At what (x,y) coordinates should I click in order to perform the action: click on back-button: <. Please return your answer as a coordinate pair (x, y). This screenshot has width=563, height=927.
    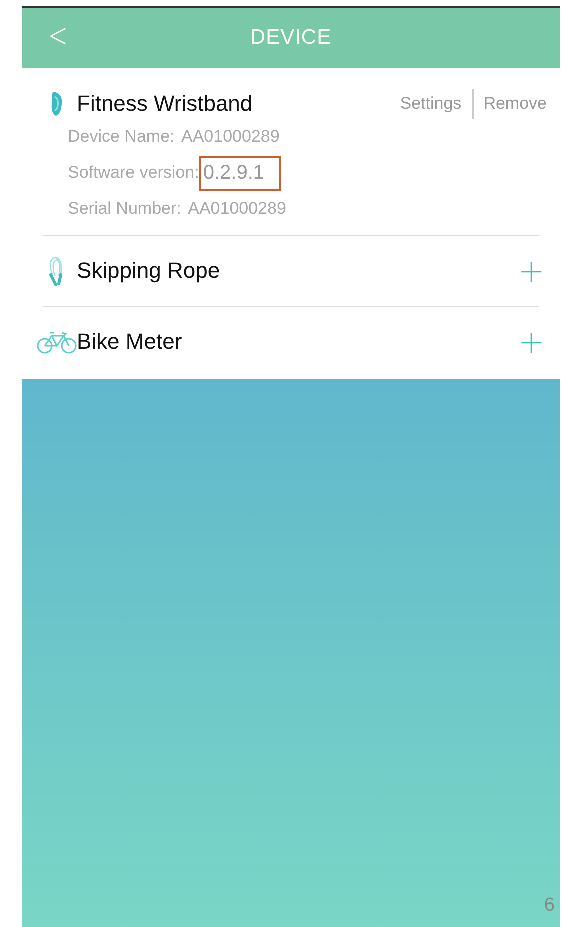
    Looking at the image, I should click on (58, 36).